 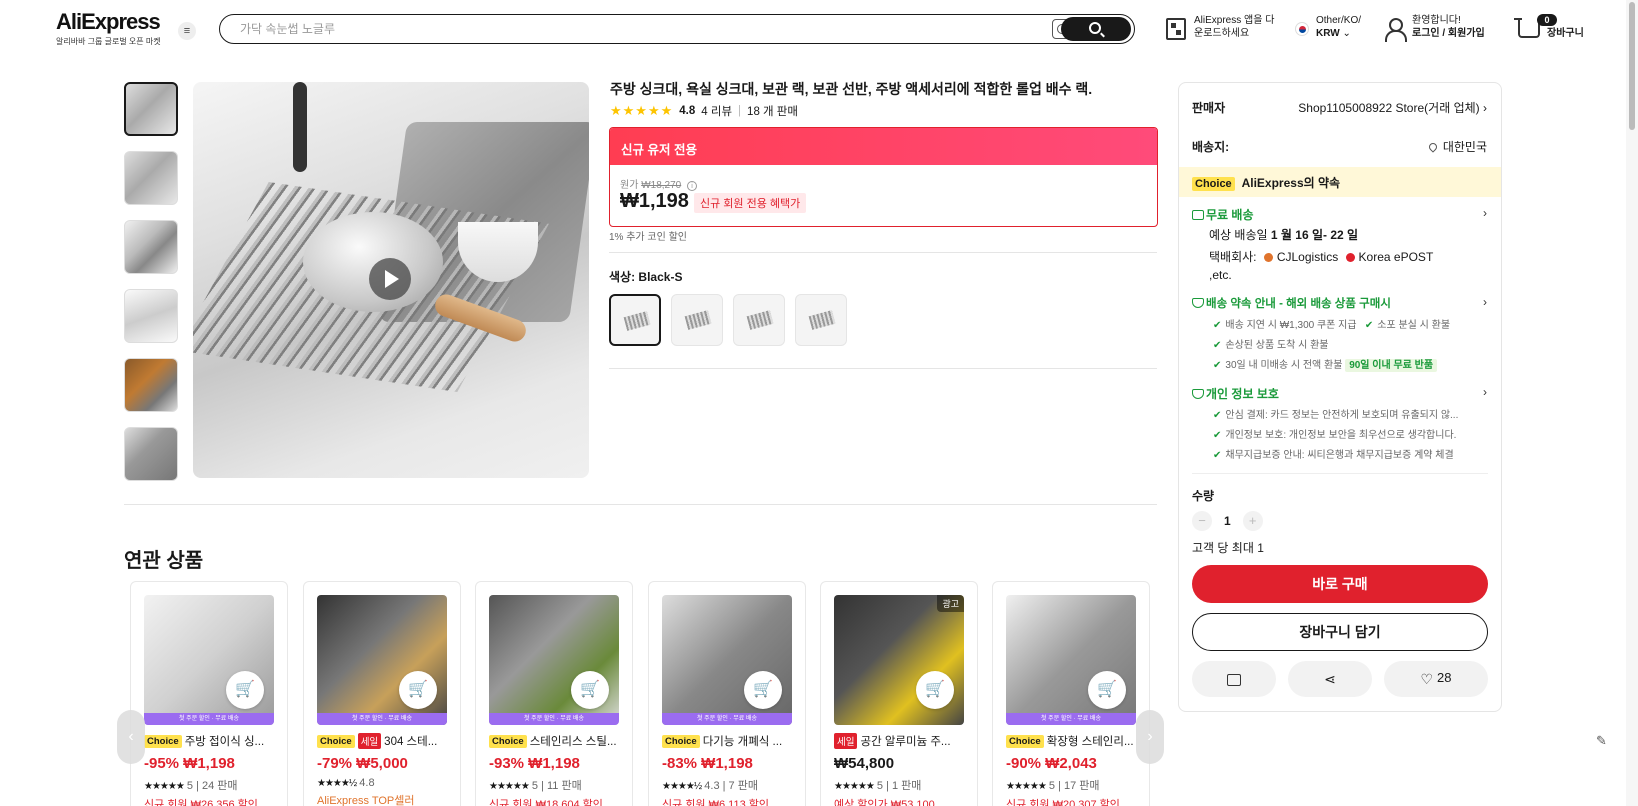 I want to click on free-shipping-row: 무료 배송, so click(x=1223, y=214).